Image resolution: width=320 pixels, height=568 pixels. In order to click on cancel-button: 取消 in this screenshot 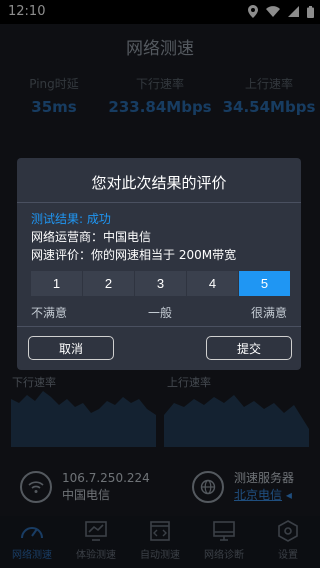, I will do `click(71, 348)`.